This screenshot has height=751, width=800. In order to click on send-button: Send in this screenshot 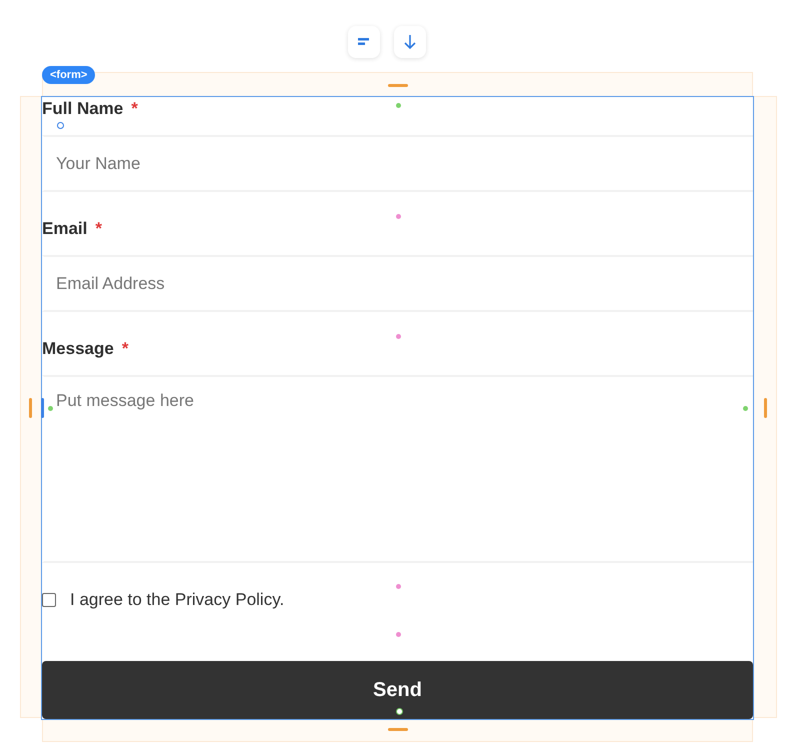, I will do `click(397, 690)`.